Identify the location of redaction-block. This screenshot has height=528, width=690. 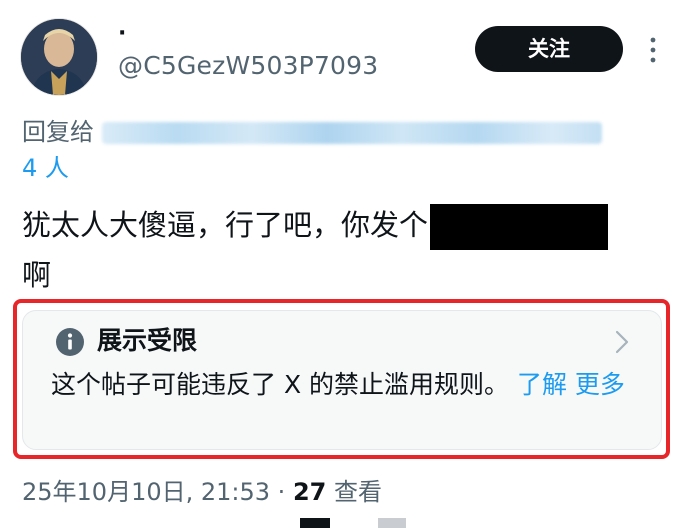
(519, 227).